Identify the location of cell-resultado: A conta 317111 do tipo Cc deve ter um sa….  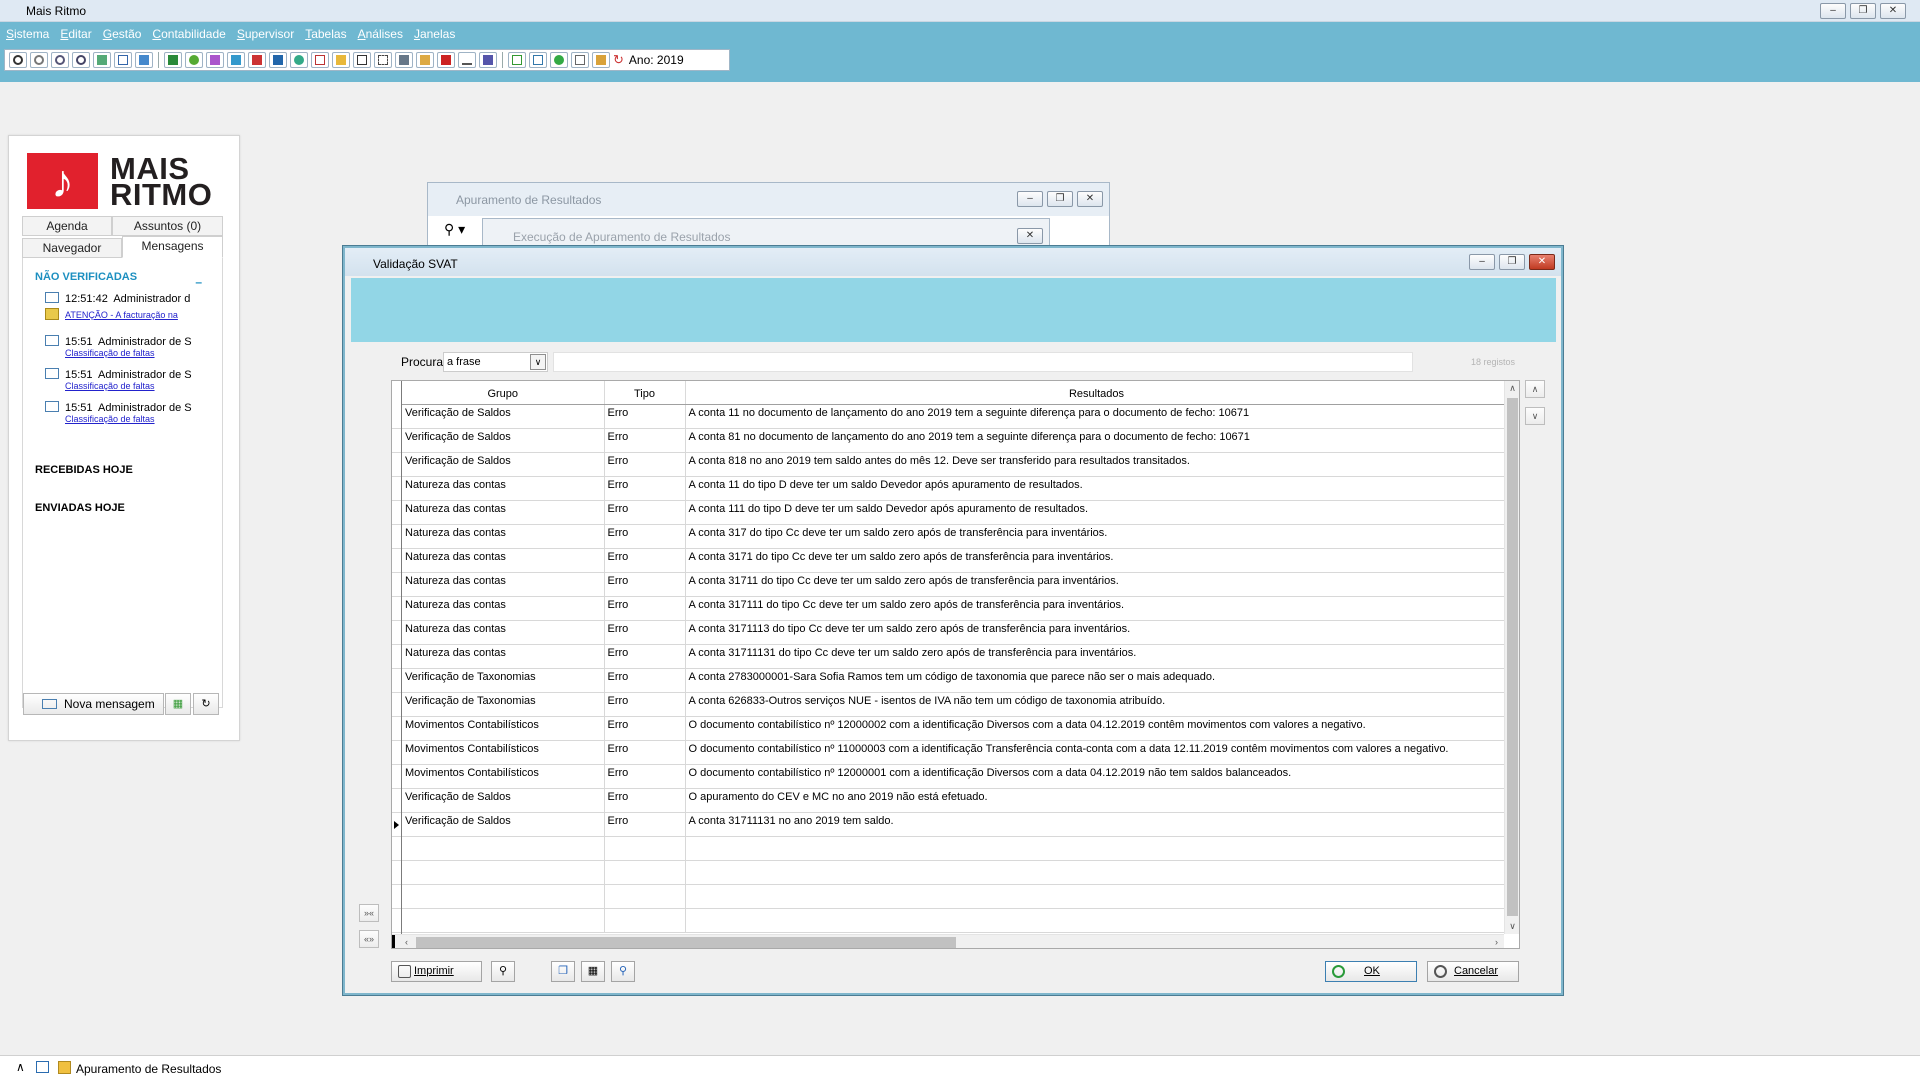
(1097, 608).